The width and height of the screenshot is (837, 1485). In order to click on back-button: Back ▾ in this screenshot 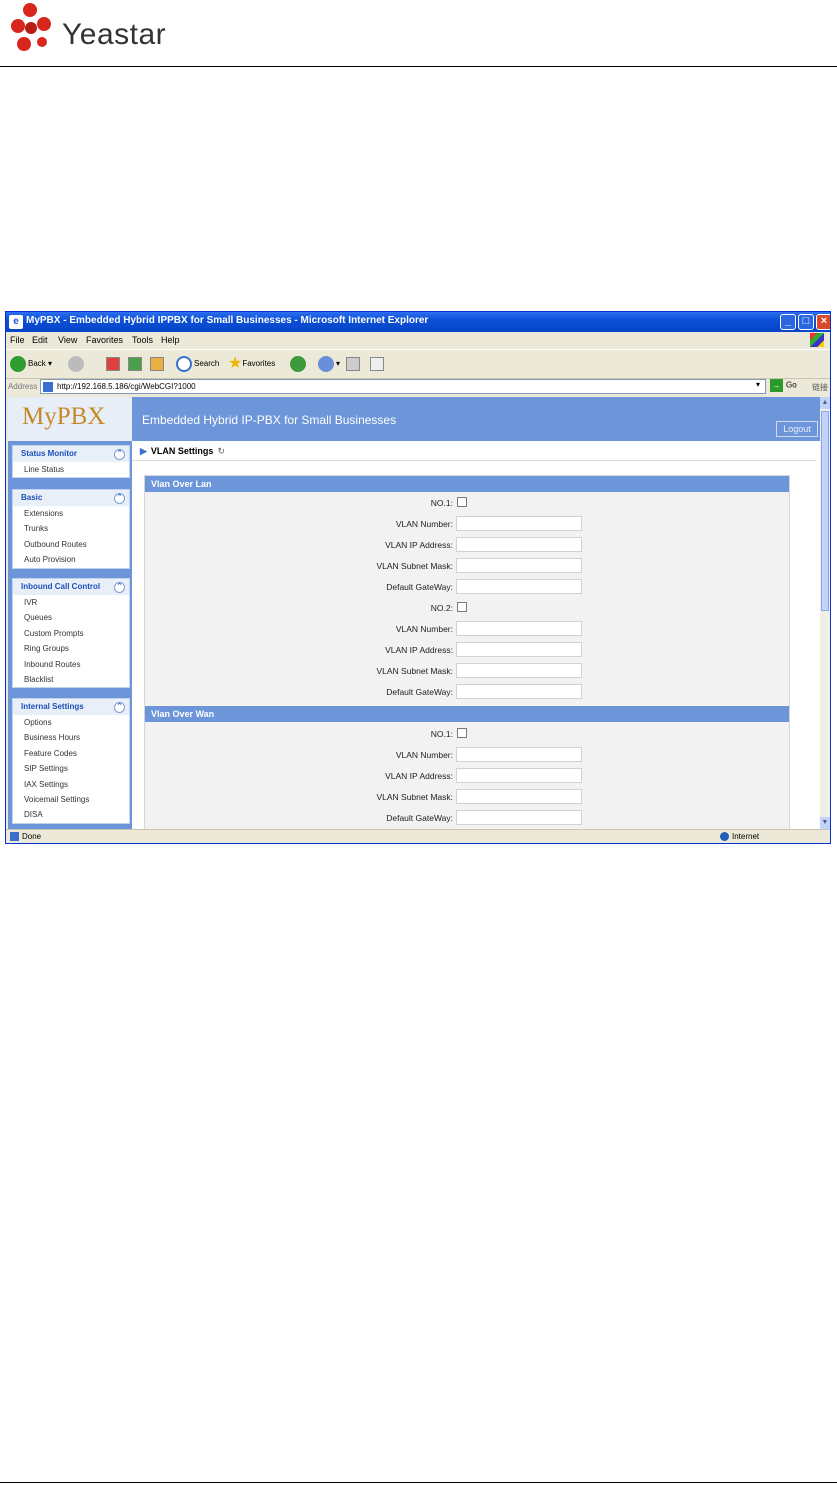, I will do `click(31, 364)`.